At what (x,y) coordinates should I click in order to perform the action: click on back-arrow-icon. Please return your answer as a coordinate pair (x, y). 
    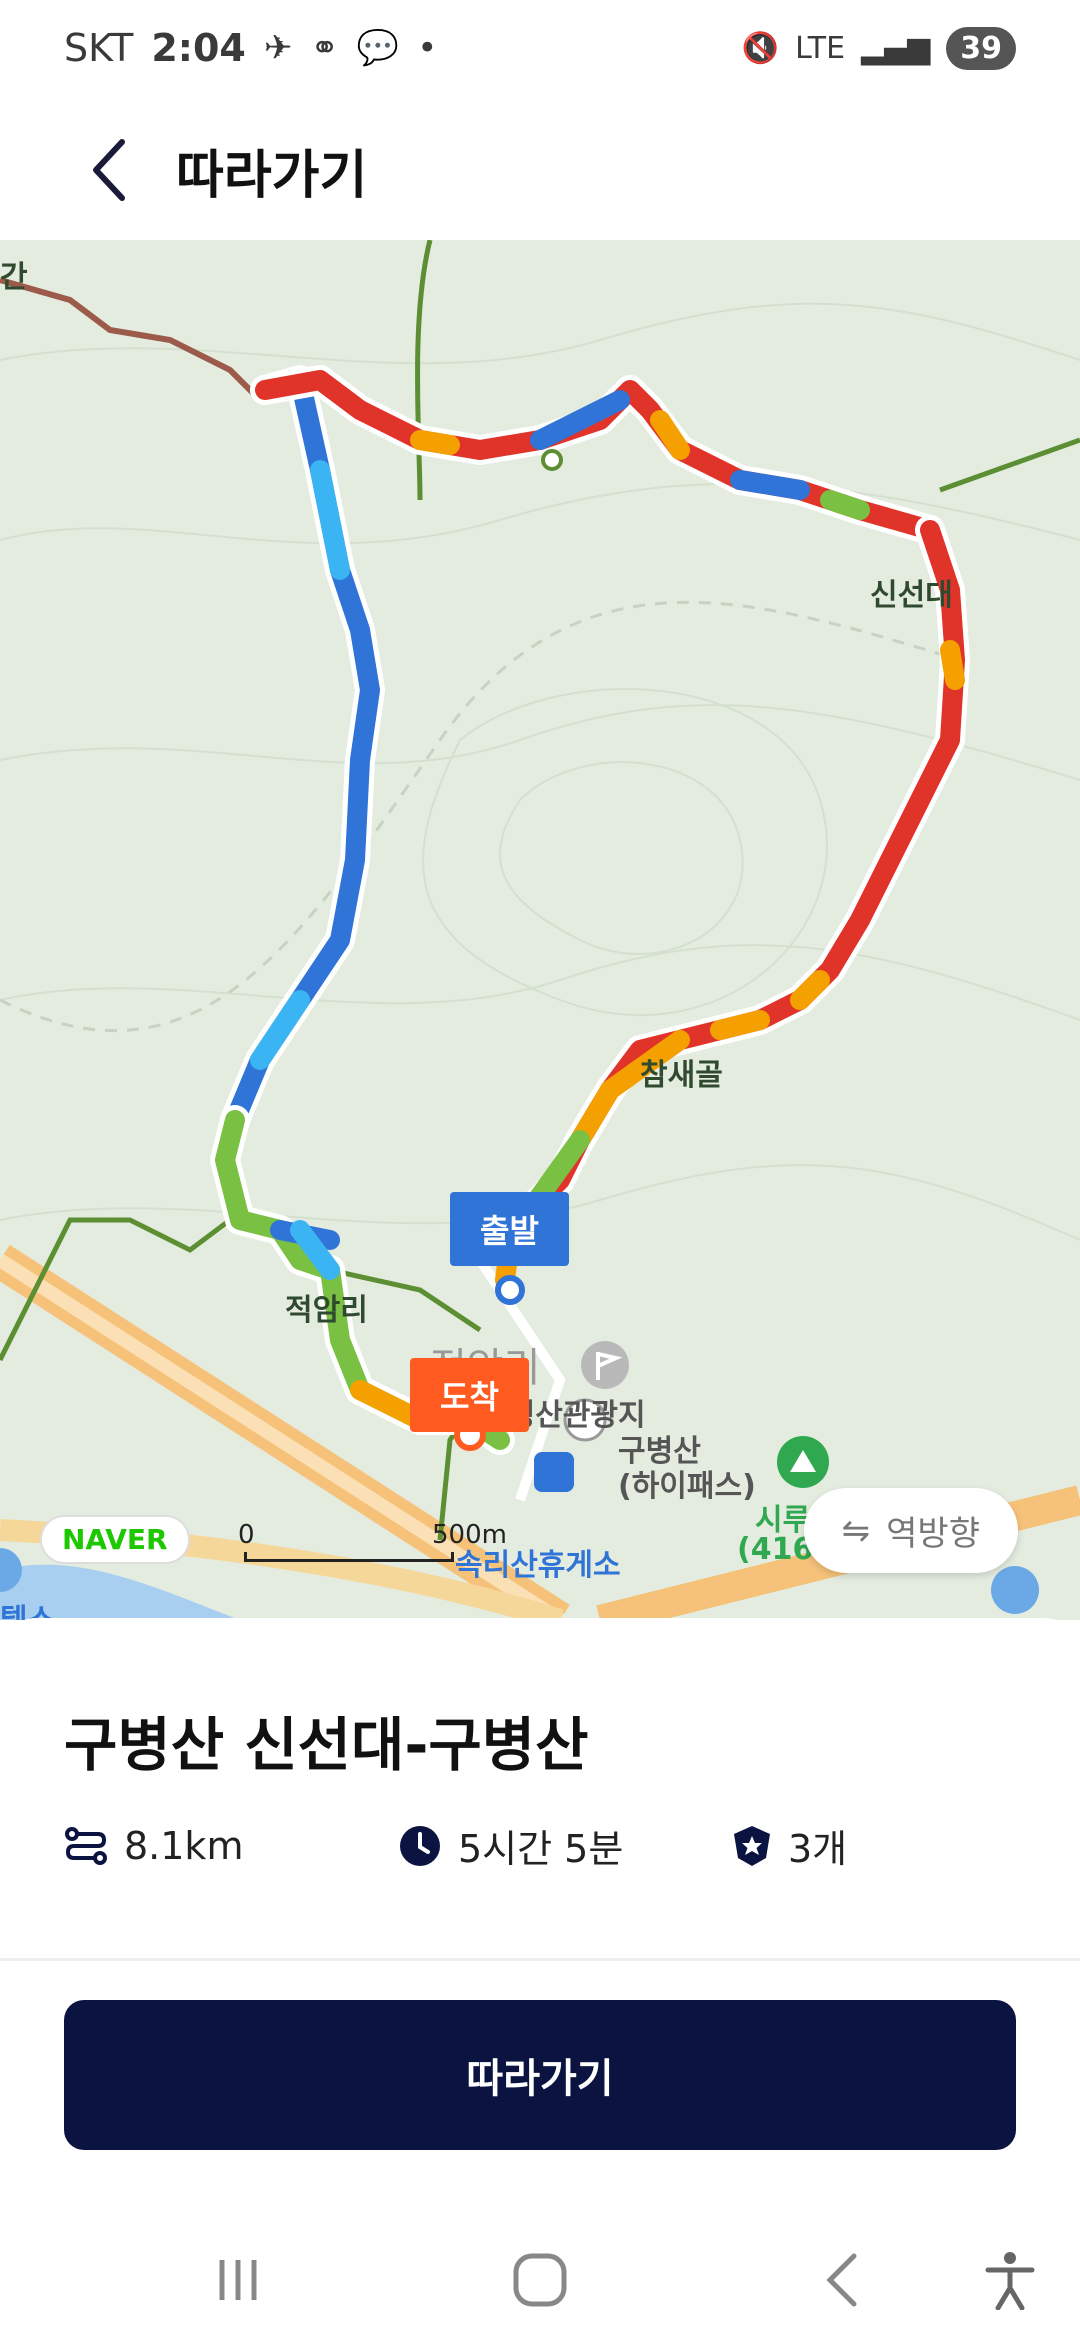
    Looking at the image, I should click on (841, 2280).